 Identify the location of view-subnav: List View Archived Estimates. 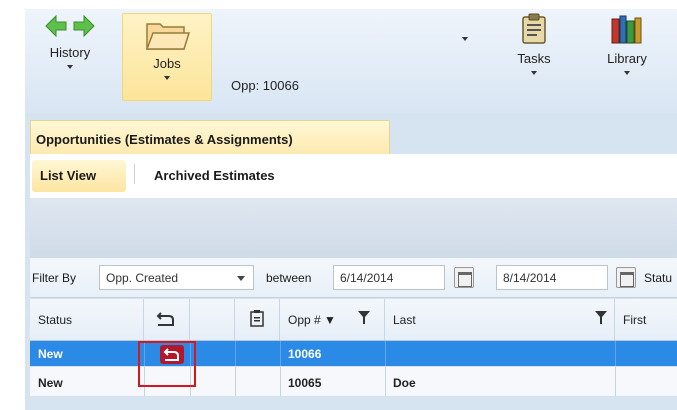
(353, 176).